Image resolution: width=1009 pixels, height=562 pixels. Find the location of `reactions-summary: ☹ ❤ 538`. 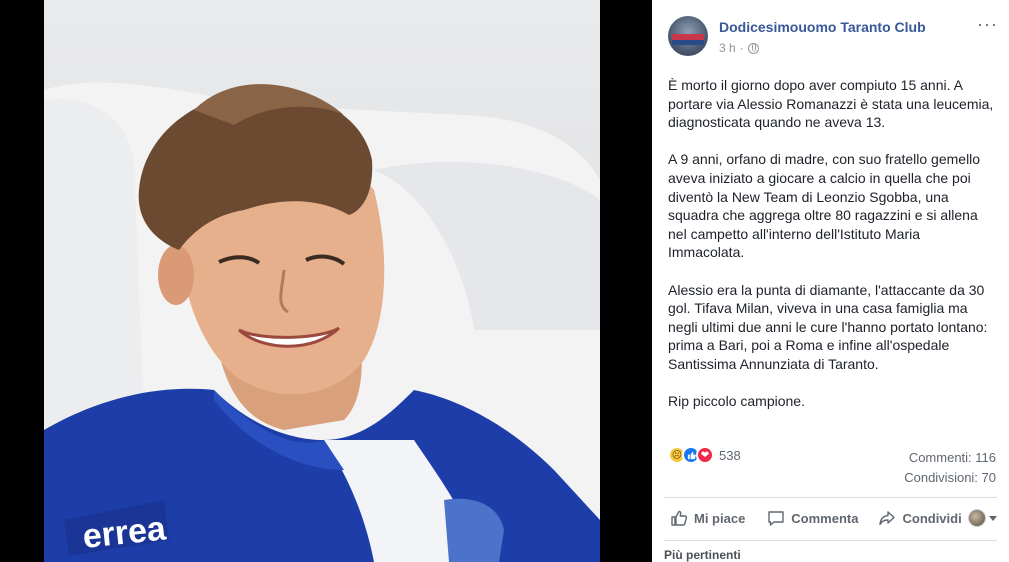

reactions-summary: ☹ ❤ 538 is located at coordinates (704, 455).